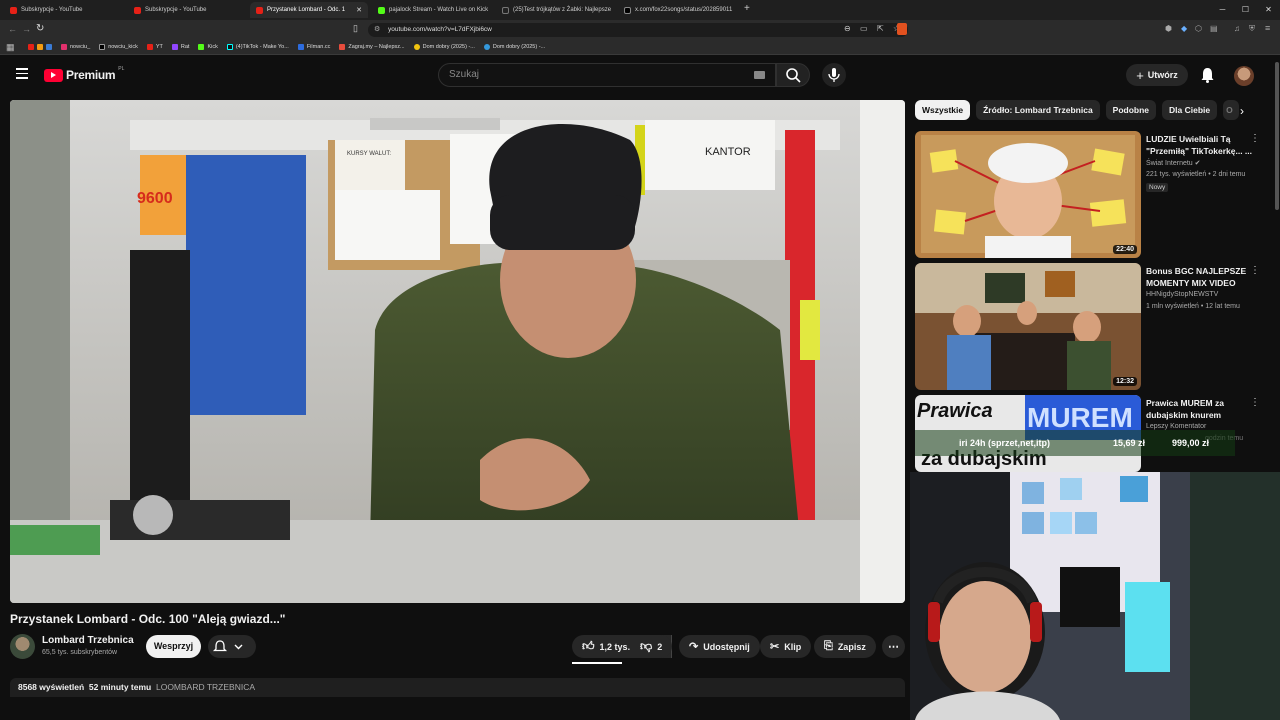 This screenshot has width=1280, height=720. Describe the element at coordinates (1182, 294) in the screenshot. I see `recommendation-channel: HHNigdyStopNEWSTV` at that location.